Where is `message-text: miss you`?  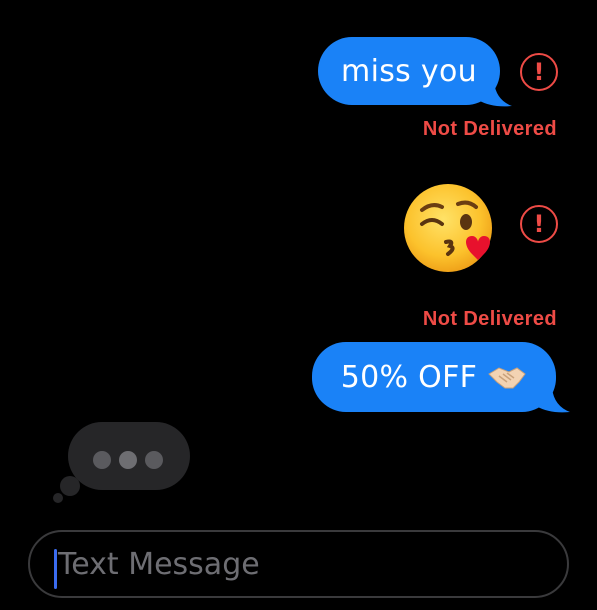 message-text: miss you is located at coordinates (409, 71).